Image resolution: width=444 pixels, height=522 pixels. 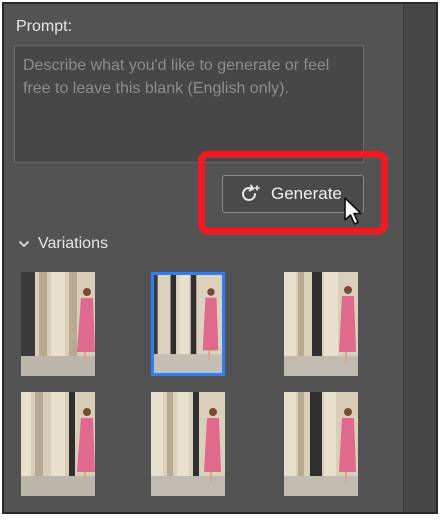 I want to click on variations-label: Variations, so click(x=73, y=243).